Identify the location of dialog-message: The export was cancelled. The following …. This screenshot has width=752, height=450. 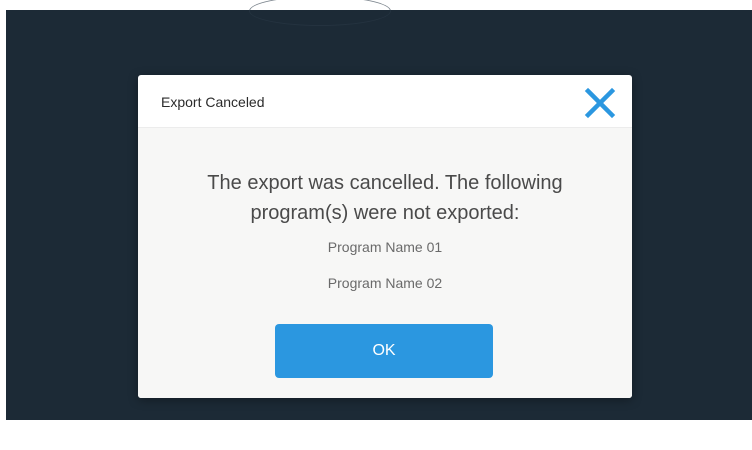
(385, 198).